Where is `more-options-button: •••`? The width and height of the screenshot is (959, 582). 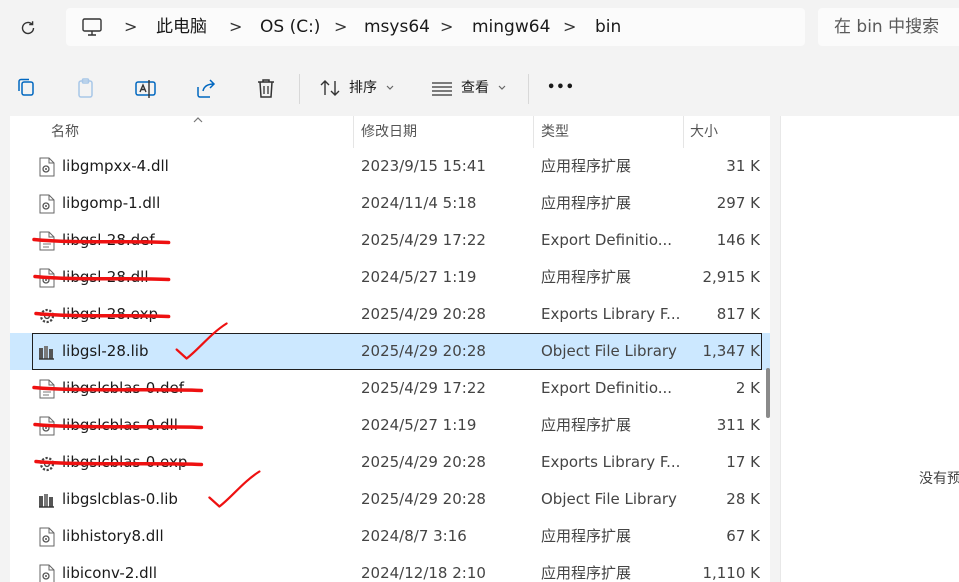 more-options-button: ••• is located at coordinates (561, 88).